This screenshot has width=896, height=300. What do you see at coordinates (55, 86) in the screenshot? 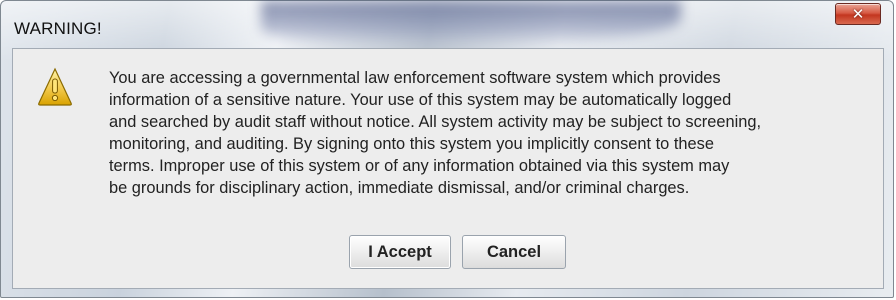
I see `warning-icon` at bounding box center [55, 86].